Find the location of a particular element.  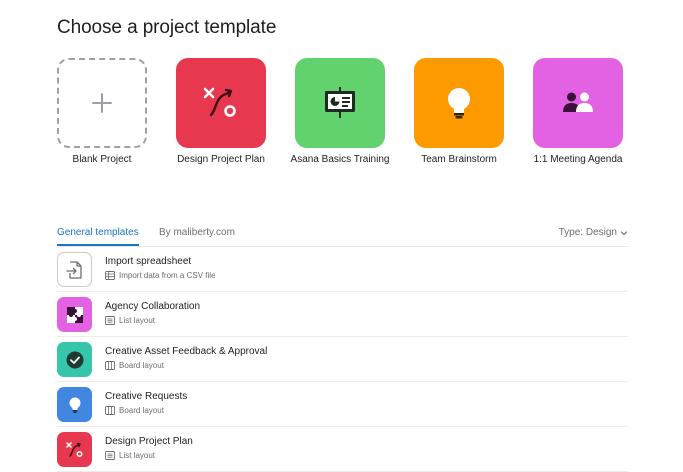

list-item-creative-requests: Creative Requests Board layout is located at coordinates (342, 404).